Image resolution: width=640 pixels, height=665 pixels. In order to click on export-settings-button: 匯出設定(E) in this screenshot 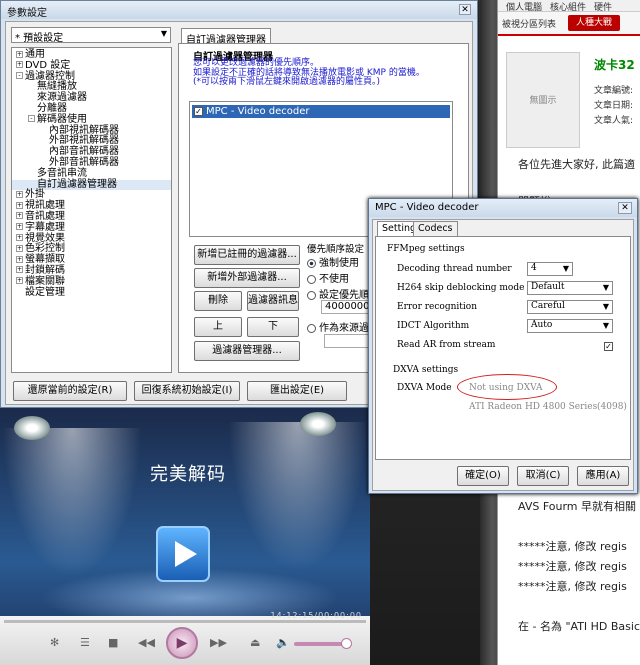, I will do `click(297, 391)`.